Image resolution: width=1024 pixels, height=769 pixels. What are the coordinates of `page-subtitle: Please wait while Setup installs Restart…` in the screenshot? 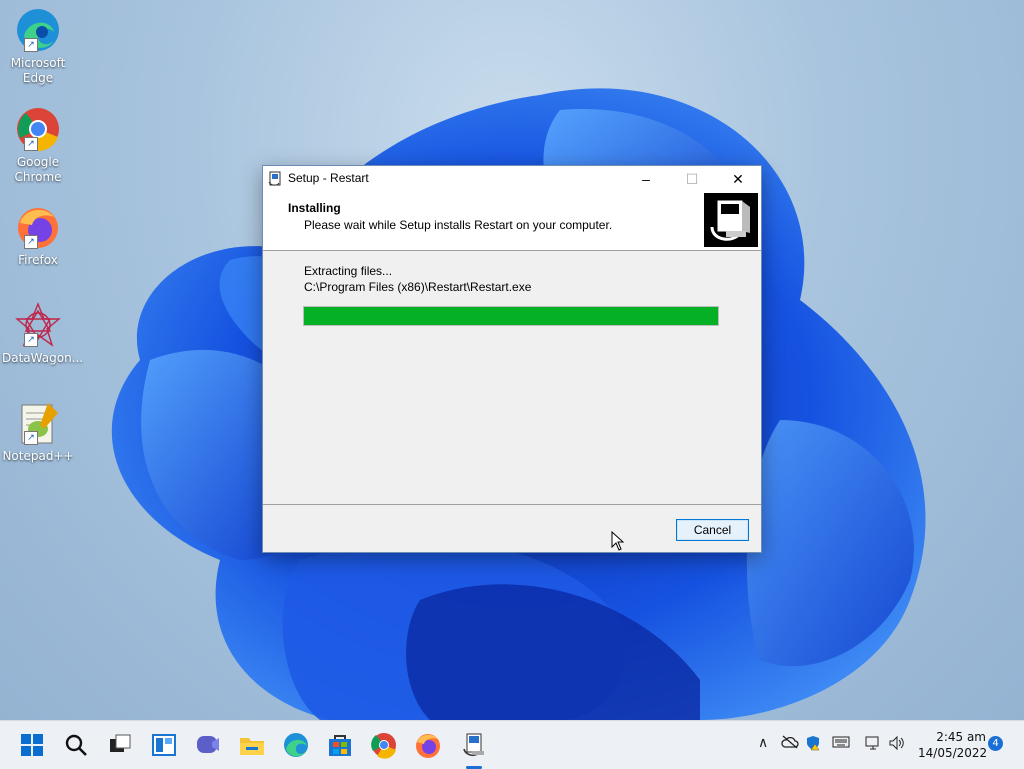 It's located at (458, 225).